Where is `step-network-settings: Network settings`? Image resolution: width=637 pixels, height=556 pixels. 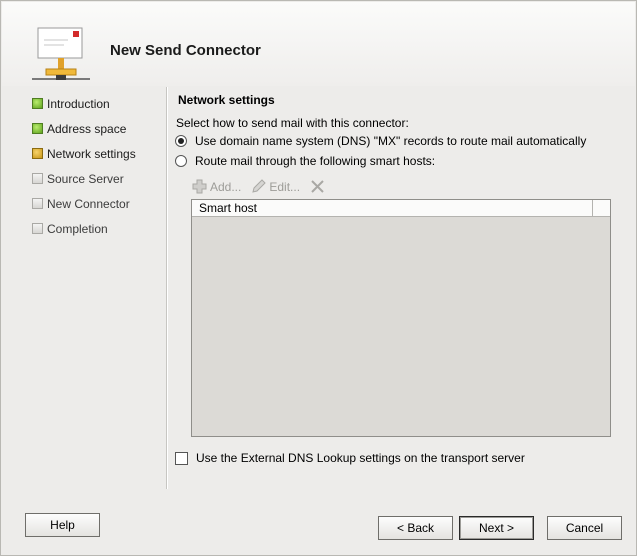 step-network-settings: Network settings is located at coordinates (94, 159).